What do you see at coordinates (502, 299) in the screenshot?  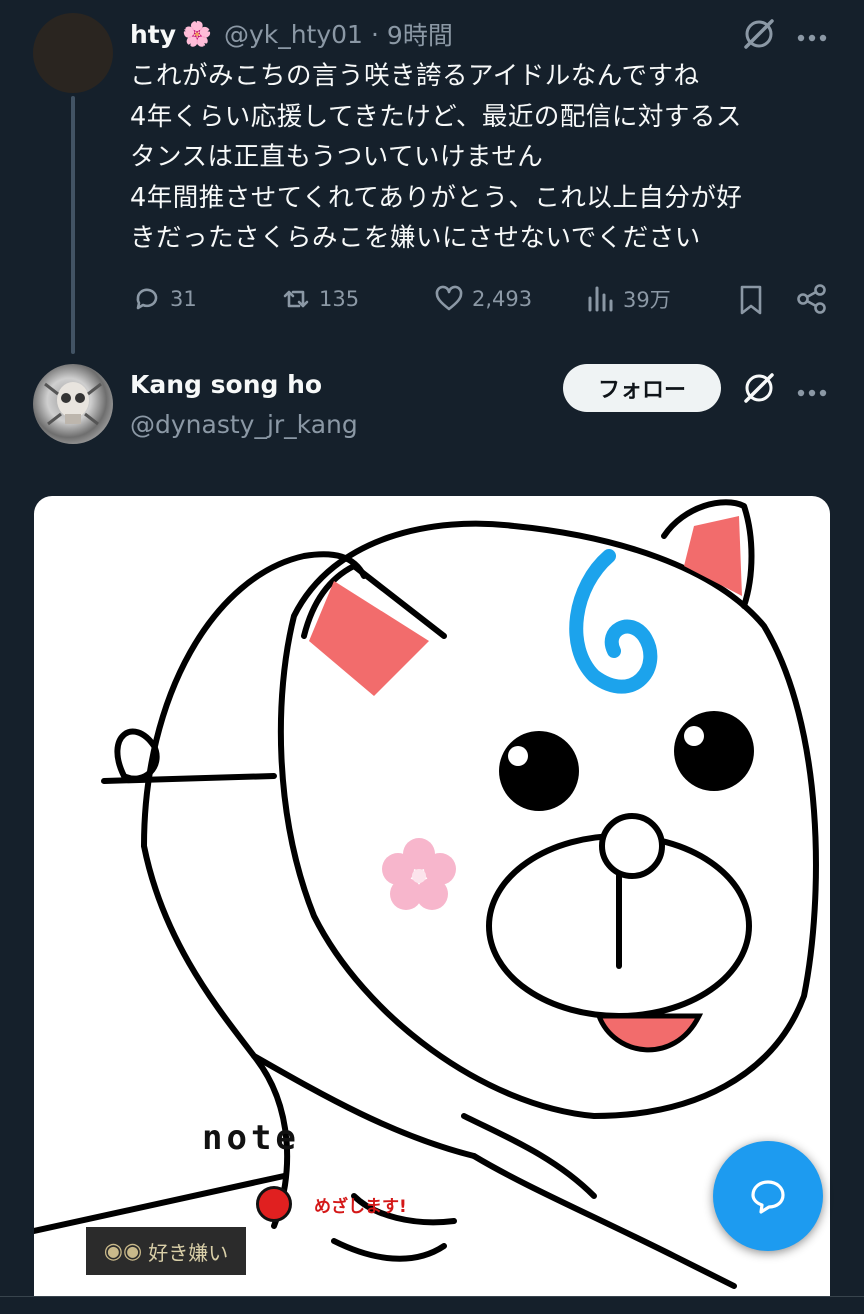 I see `like-count: 2,493` at bounding box center [502, 299].